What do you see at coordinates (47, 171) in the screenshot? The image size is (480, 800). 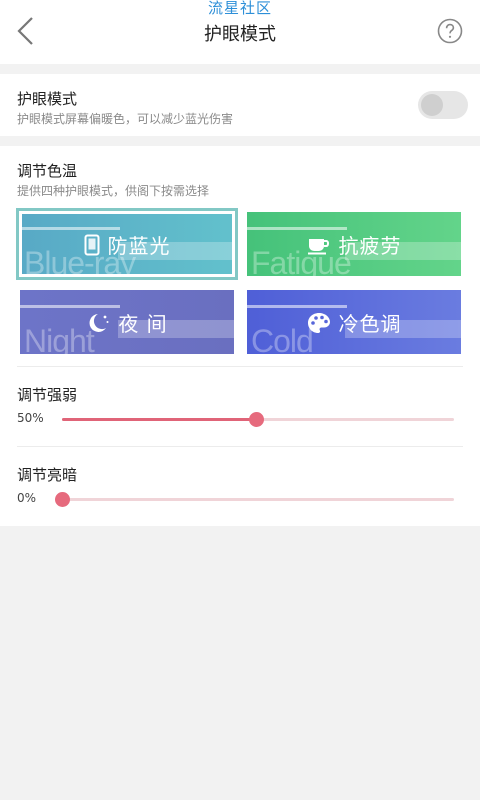 I see `color-temp-title: 调节色温` at bounding box center [47, 171].